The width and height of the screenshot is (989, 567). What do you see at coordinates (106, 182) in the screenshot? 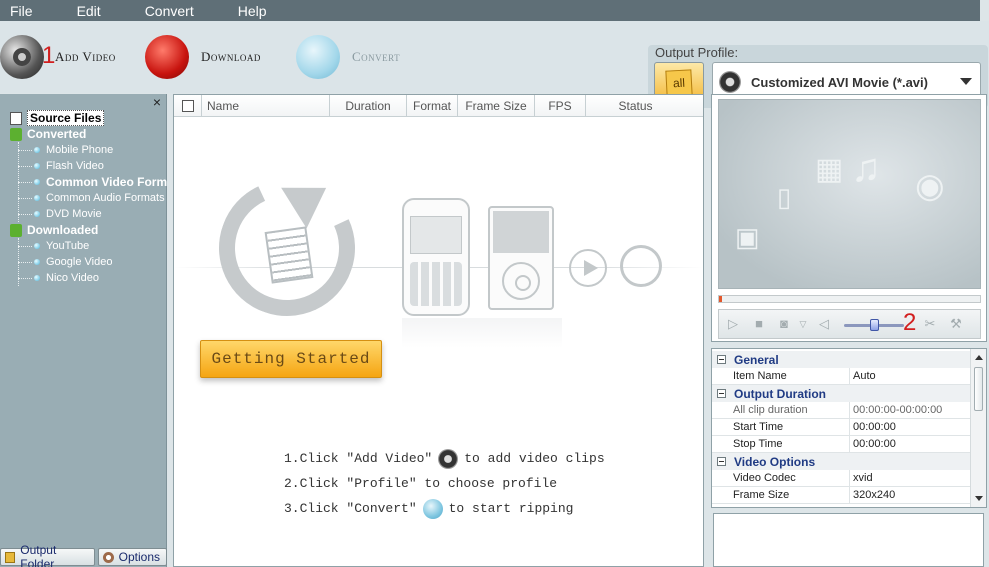
I see `tree-label: Common Video Form` at bounding box center [106, 182].